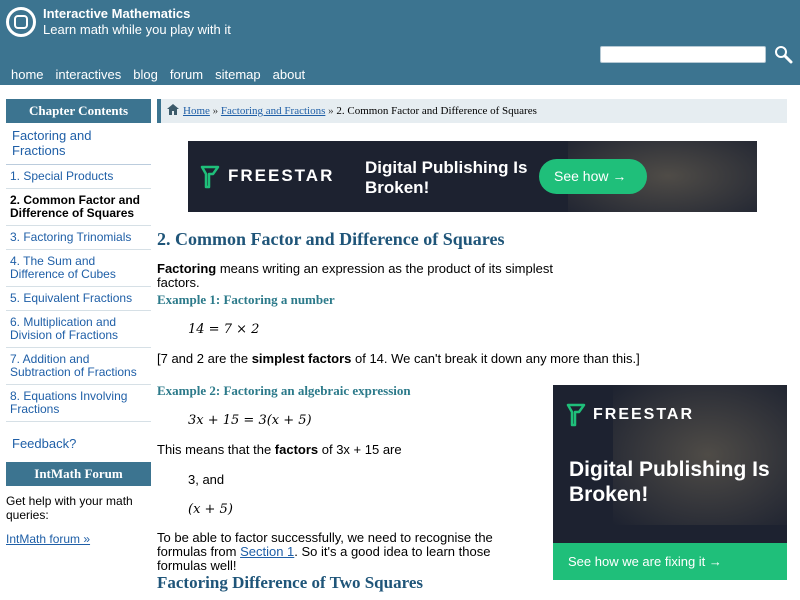 This screenshot has width=800, height=600. What do you see at coordinates (78, 534) in the screenshot?
I see `forum-link: IntMath forum »` at bounding box center [78, 534].